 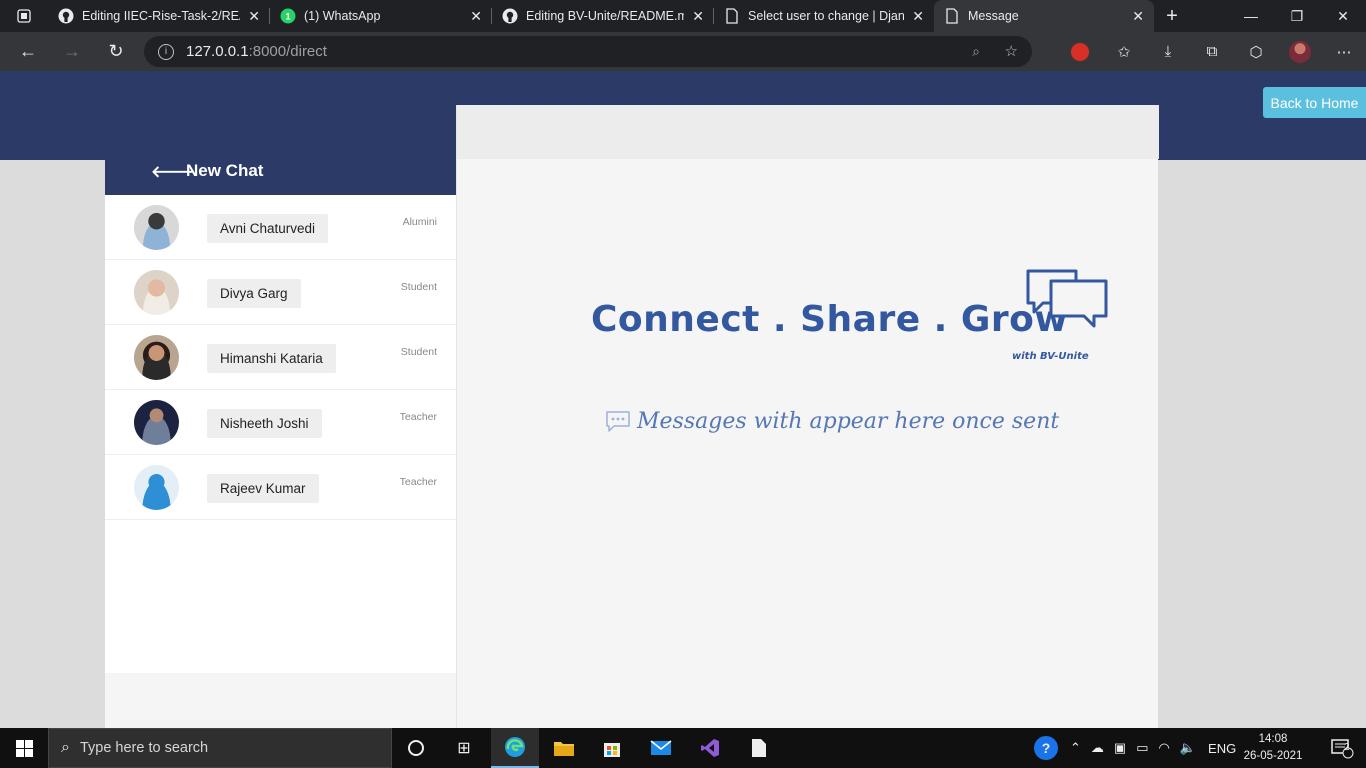 What do you see at coordinates (1172, 16) in the screenshot?
I see `new-tab-button: +` at bounding box center [1172, 16].